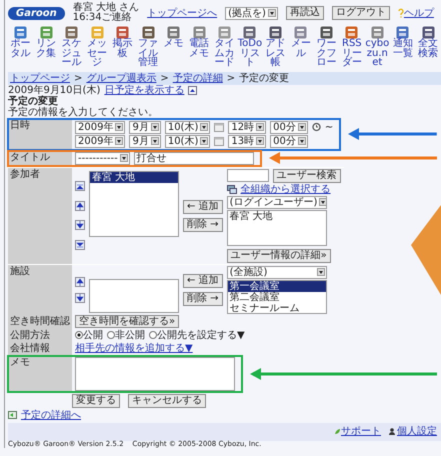 This screenshot has height=456, width=441. Describe the element at coordinates (417, 431) in the screenshot. I see `footer-link: 個人設定` at that location.